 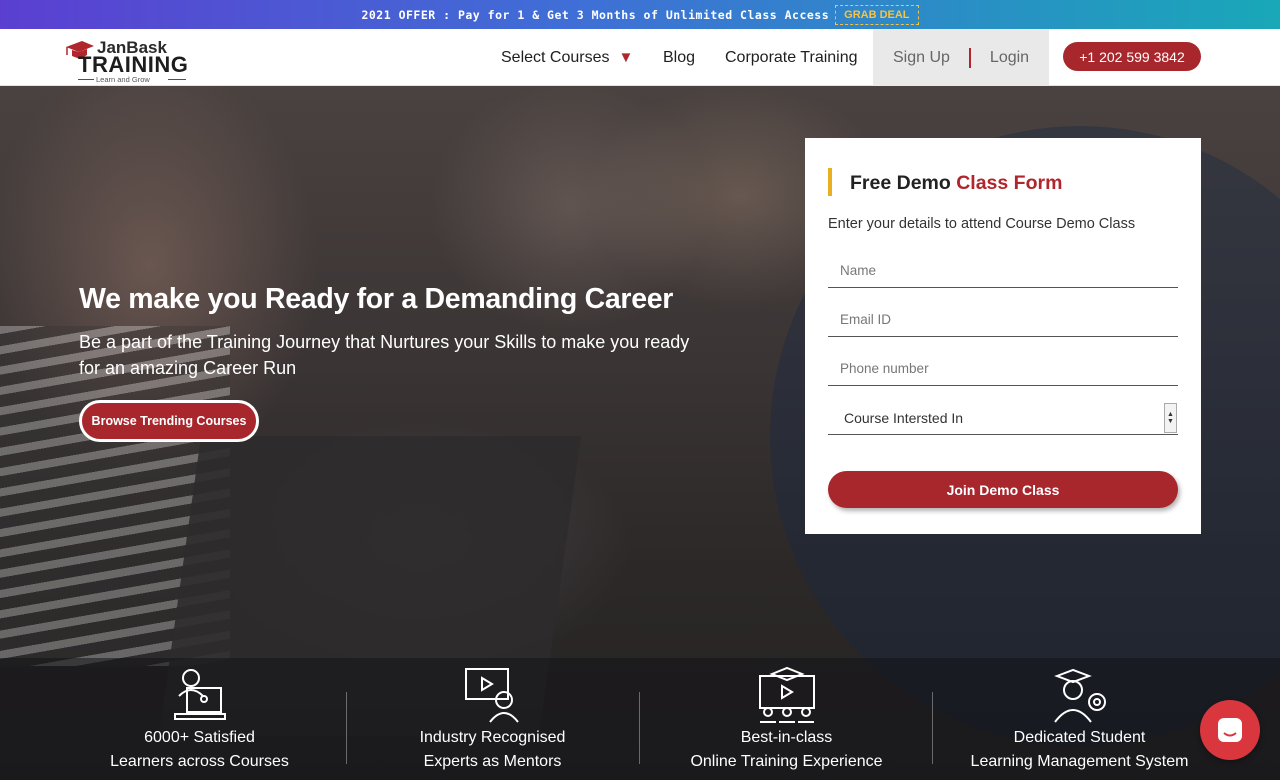 What do you see at coordinates (1003, 489) in the screenshot?
I see `join-demo-button: Join Demo Class` at bounding box center [1003, 489].